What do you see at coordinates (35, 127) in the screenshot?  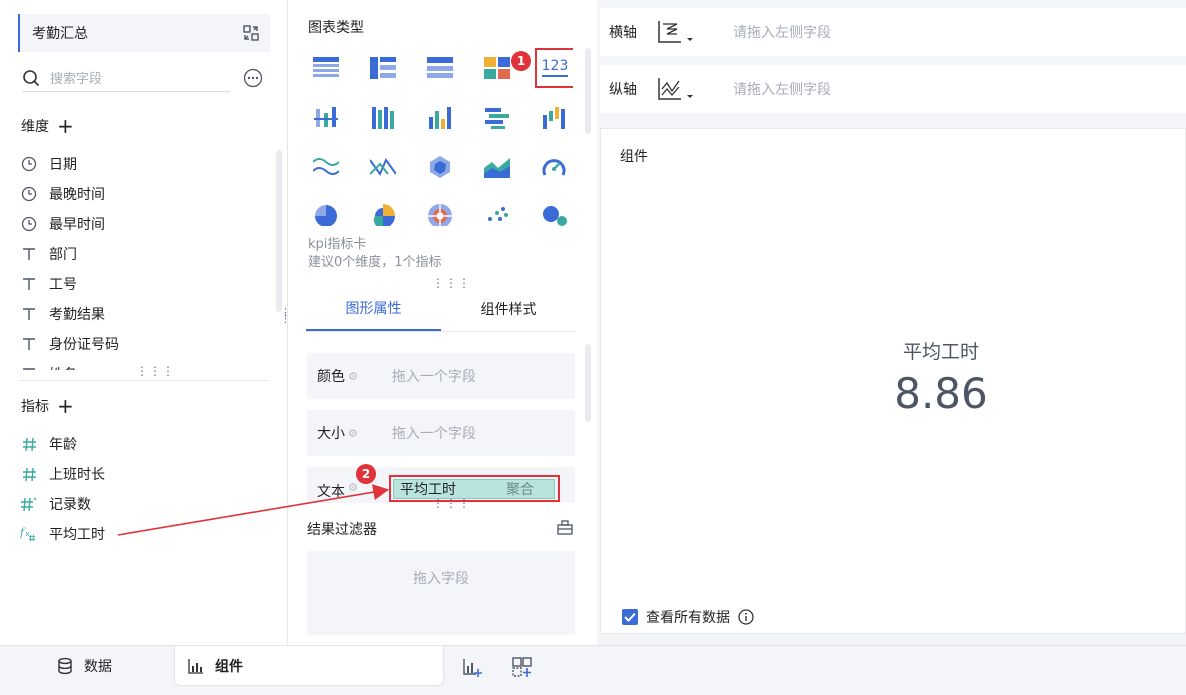 I see `dimensions-title: 维度` at bounding box center [35, 127].